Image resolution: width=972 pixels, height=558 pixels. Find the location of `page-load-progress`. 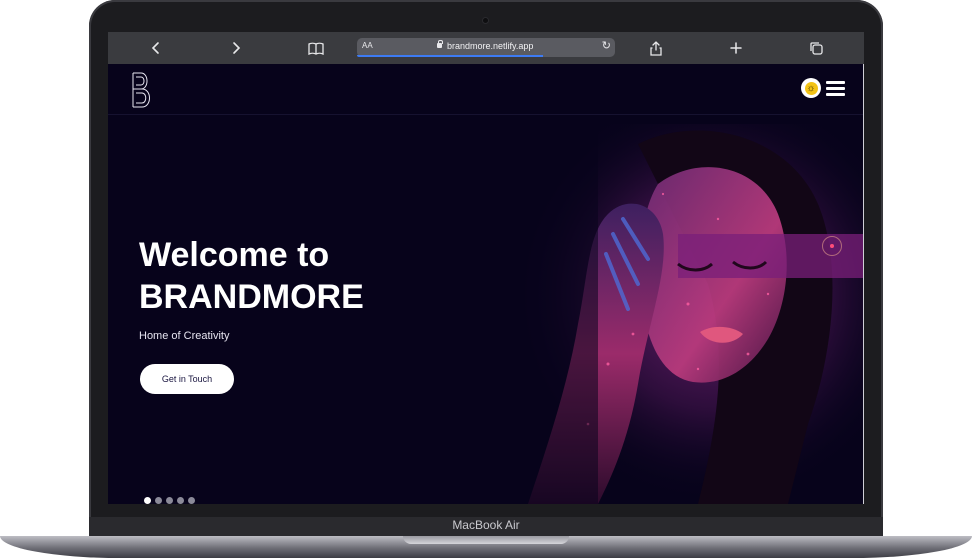

page-load-progress is located at coordinates (450, 56).